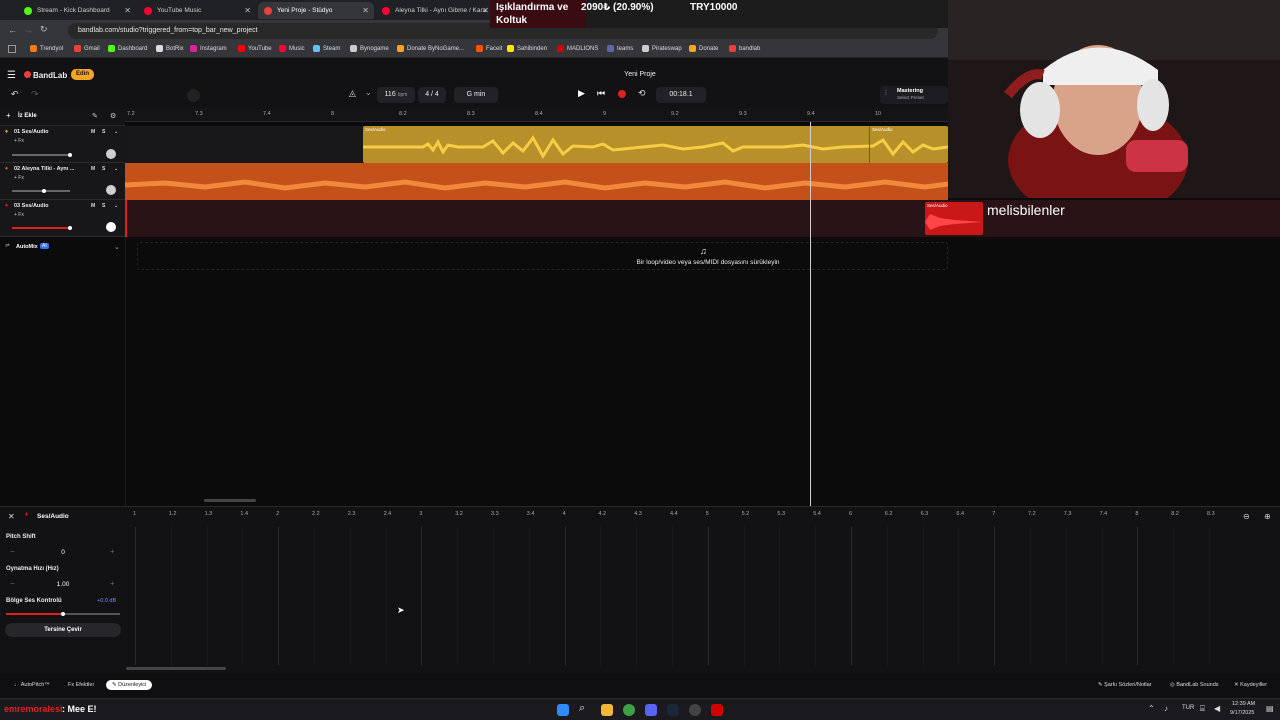 The image size is (1280, 720). I want to click on bookmark-item: Instagram, so click(208, 48).